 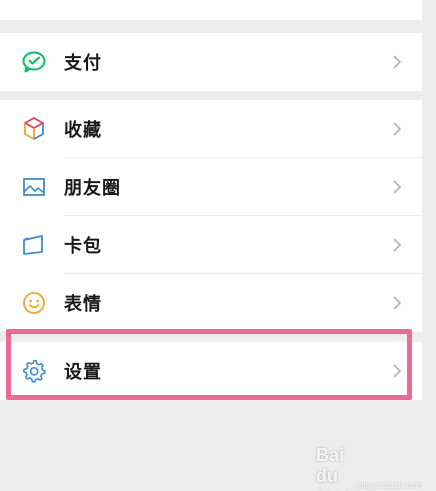 I want to click on menu-item-label: 朋友圈, so click(x=92, y=188).